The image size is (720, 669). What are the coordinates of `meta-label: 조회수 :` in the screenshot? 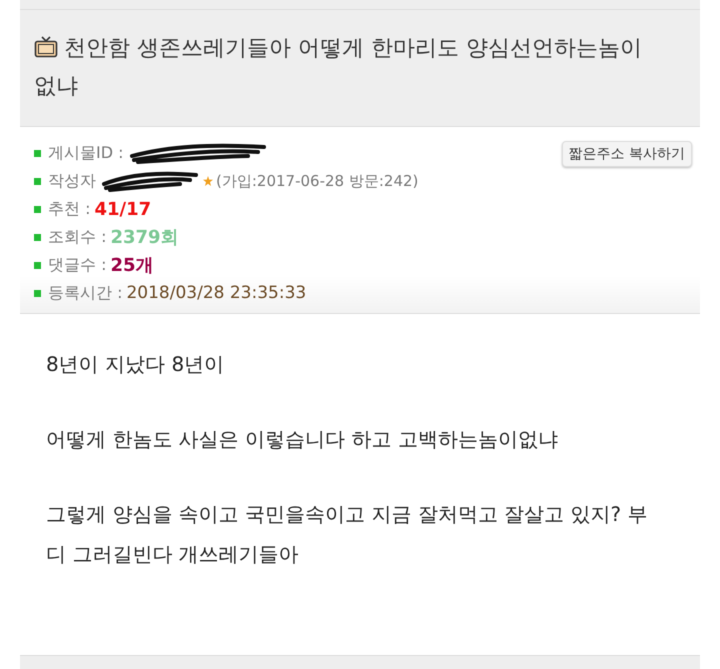 It's located at (77, 237).